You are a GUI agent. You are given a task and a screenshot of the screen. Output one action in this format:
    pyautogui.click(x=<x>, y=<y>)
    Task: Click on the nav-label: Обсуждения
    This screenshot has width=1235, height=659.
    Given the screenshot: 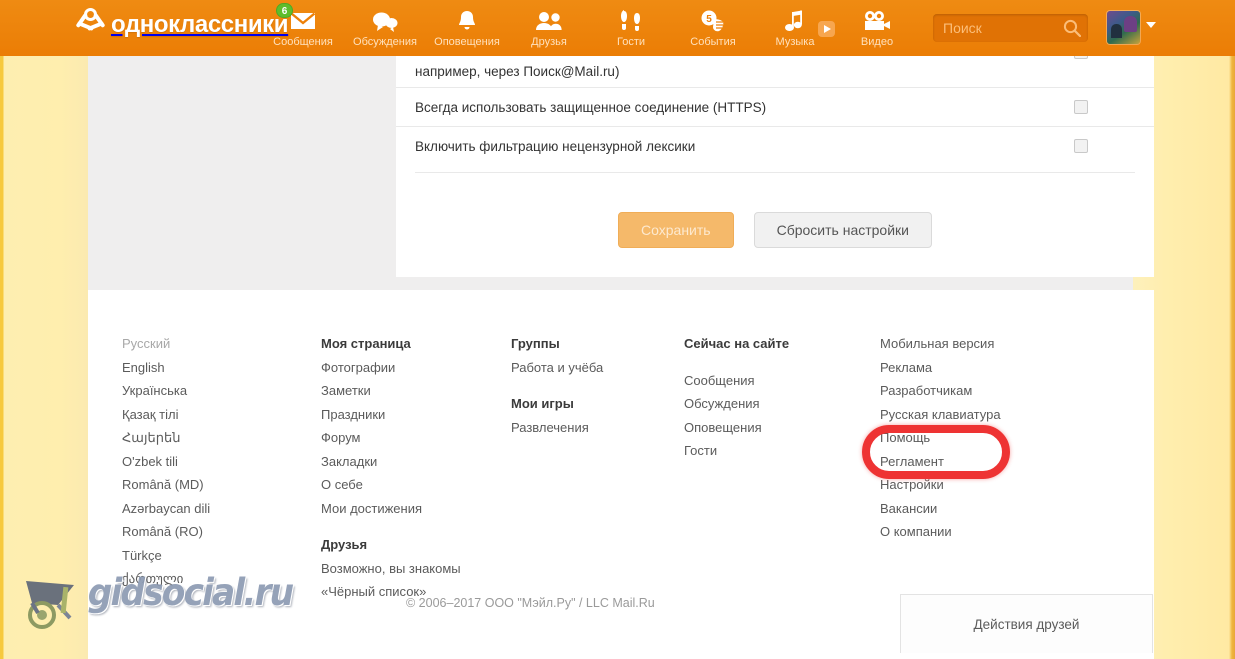 What is the action you would take?
    pyautogui.click(x=385, y=42)
    